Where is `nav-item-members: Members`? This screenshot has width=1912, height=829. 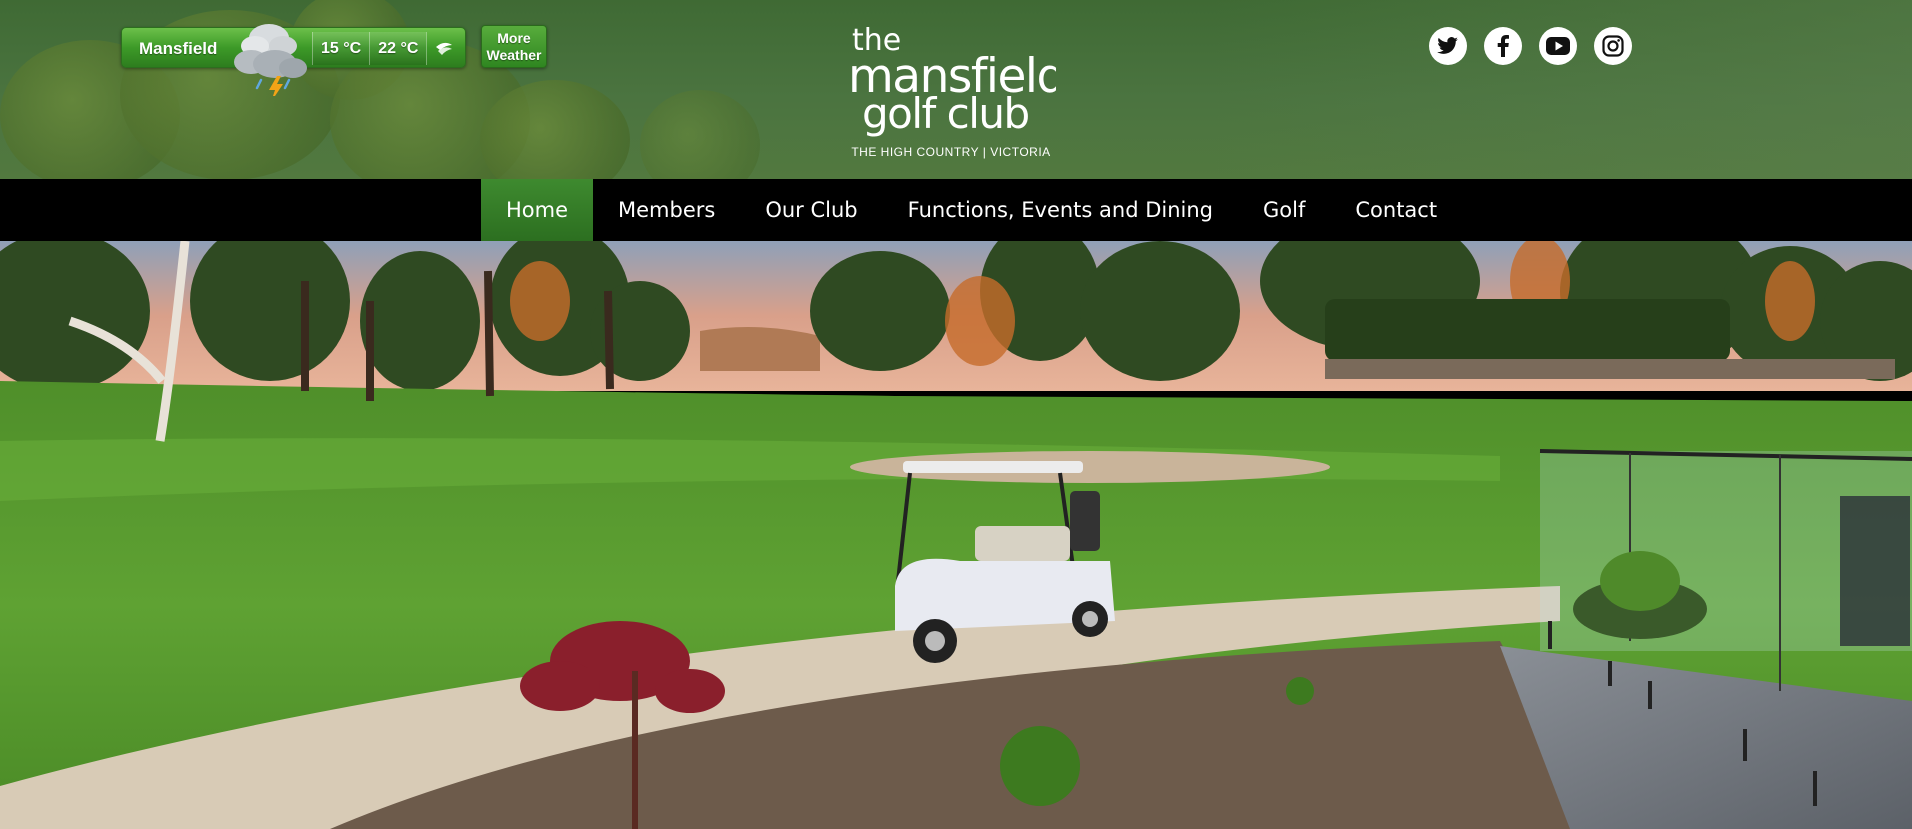
nav-item-members: Members is located at coordinates (666, 210).